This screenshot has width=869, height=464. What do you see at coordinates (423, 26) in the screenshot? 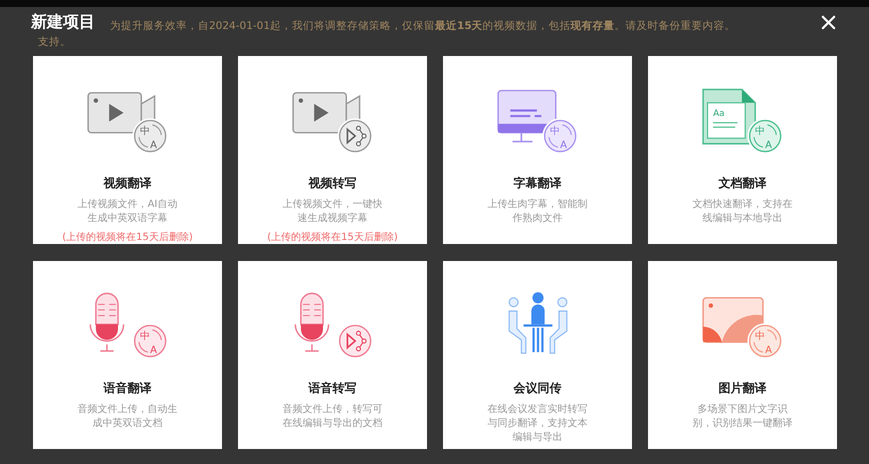
I see `background-notice-text: 为提升服务效率，自2024-01-01起，我们将调整存储策略，仅保留最近15天的视频数据，包括现有存量。请及时备份重要内容。` at bounding box center [423, 26].